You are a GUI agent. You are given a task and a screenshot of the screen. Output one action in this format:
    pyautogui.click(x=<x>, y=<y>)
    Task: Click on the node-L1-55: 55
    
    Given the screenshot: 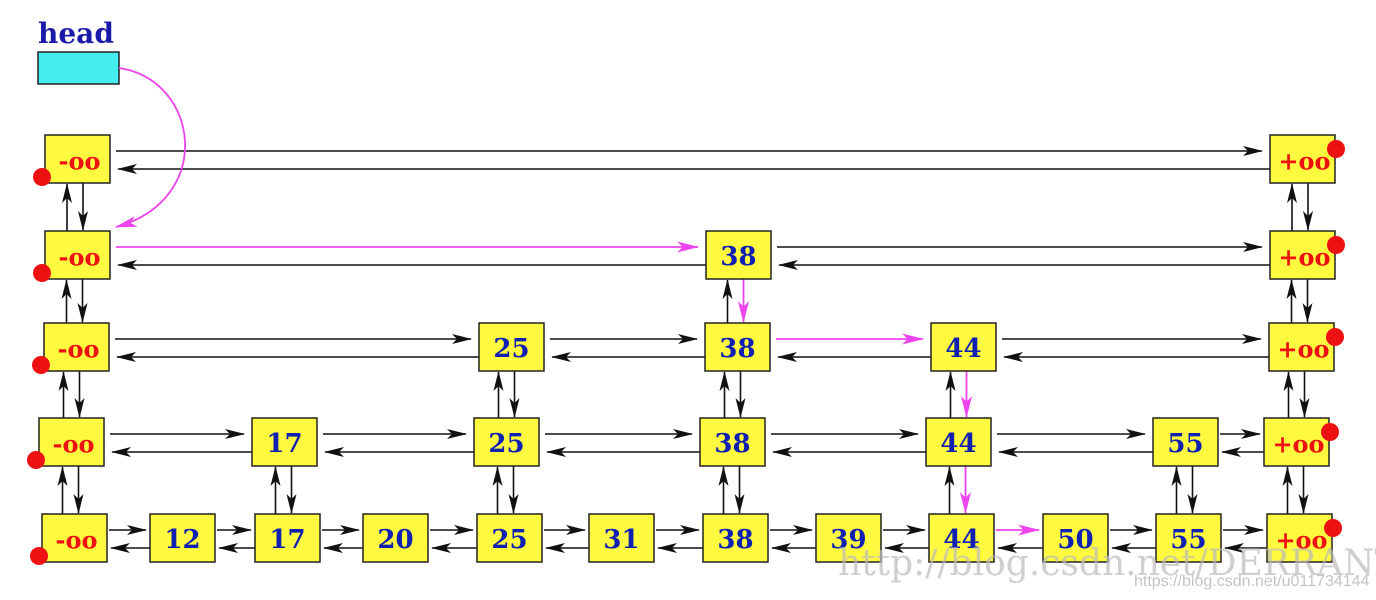 What is the action you would take?
    pyautogui.click(x=1185, y=442)
    